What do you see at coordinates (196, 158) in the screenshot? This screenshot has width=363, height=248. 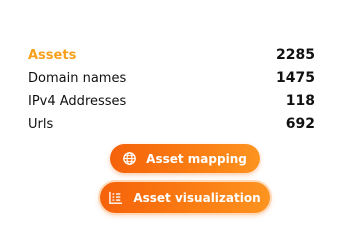 I see `asset-mapping-label: Asset mapping` at bounding box center [196, 158].